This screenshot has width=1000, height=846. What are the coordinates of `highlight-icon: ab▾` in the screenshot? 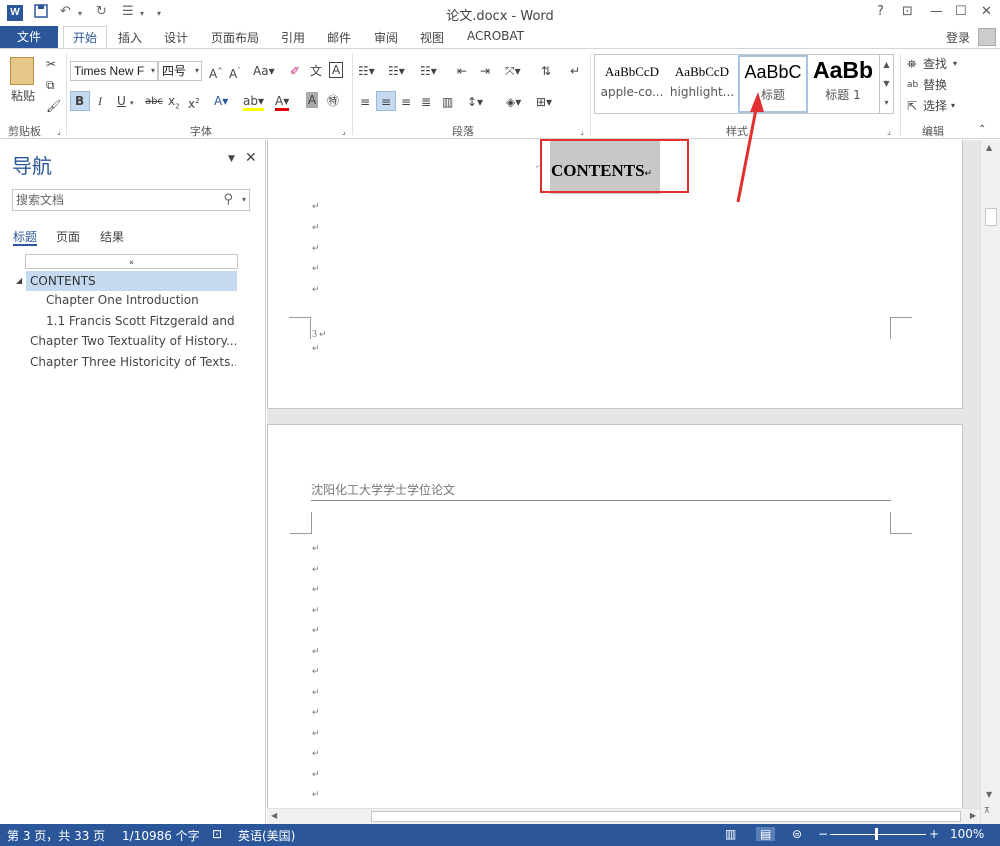 It's located at (253, 102).